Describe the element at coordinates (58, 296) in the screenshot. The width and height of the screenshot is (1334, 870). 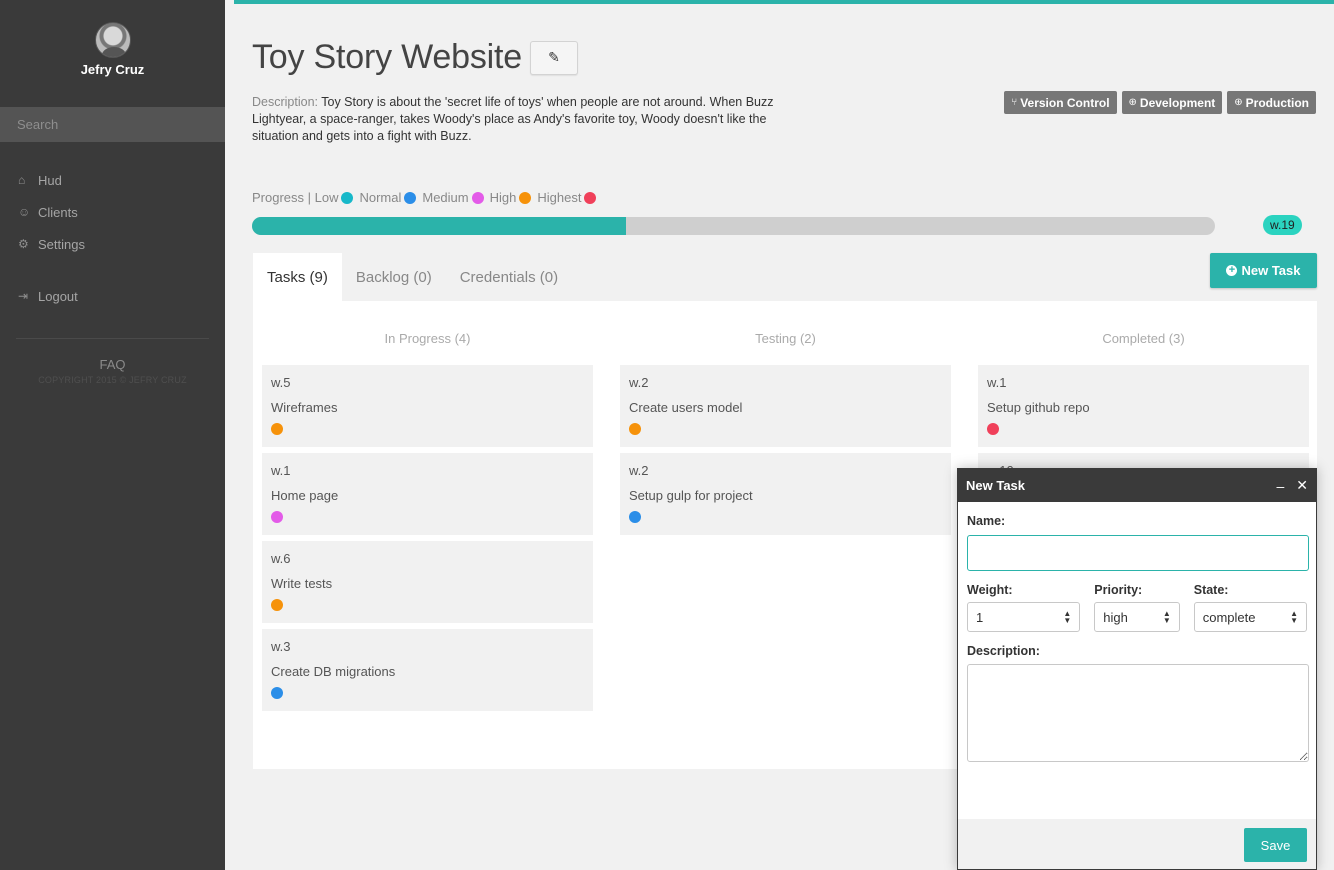
I see `sidebar-item-label: Logout` at that location.